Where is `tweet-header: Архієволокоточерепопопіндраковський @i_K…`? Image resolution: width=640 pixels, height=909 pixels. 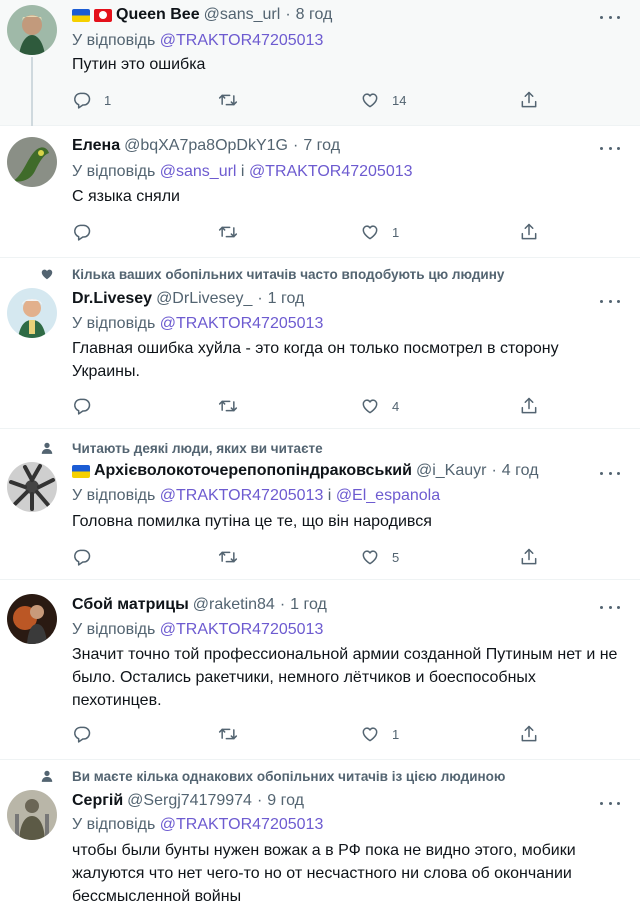
tweet-header: Архієволокоточерепопопіндраковський @i_K… is located at coordinates (305, 471).